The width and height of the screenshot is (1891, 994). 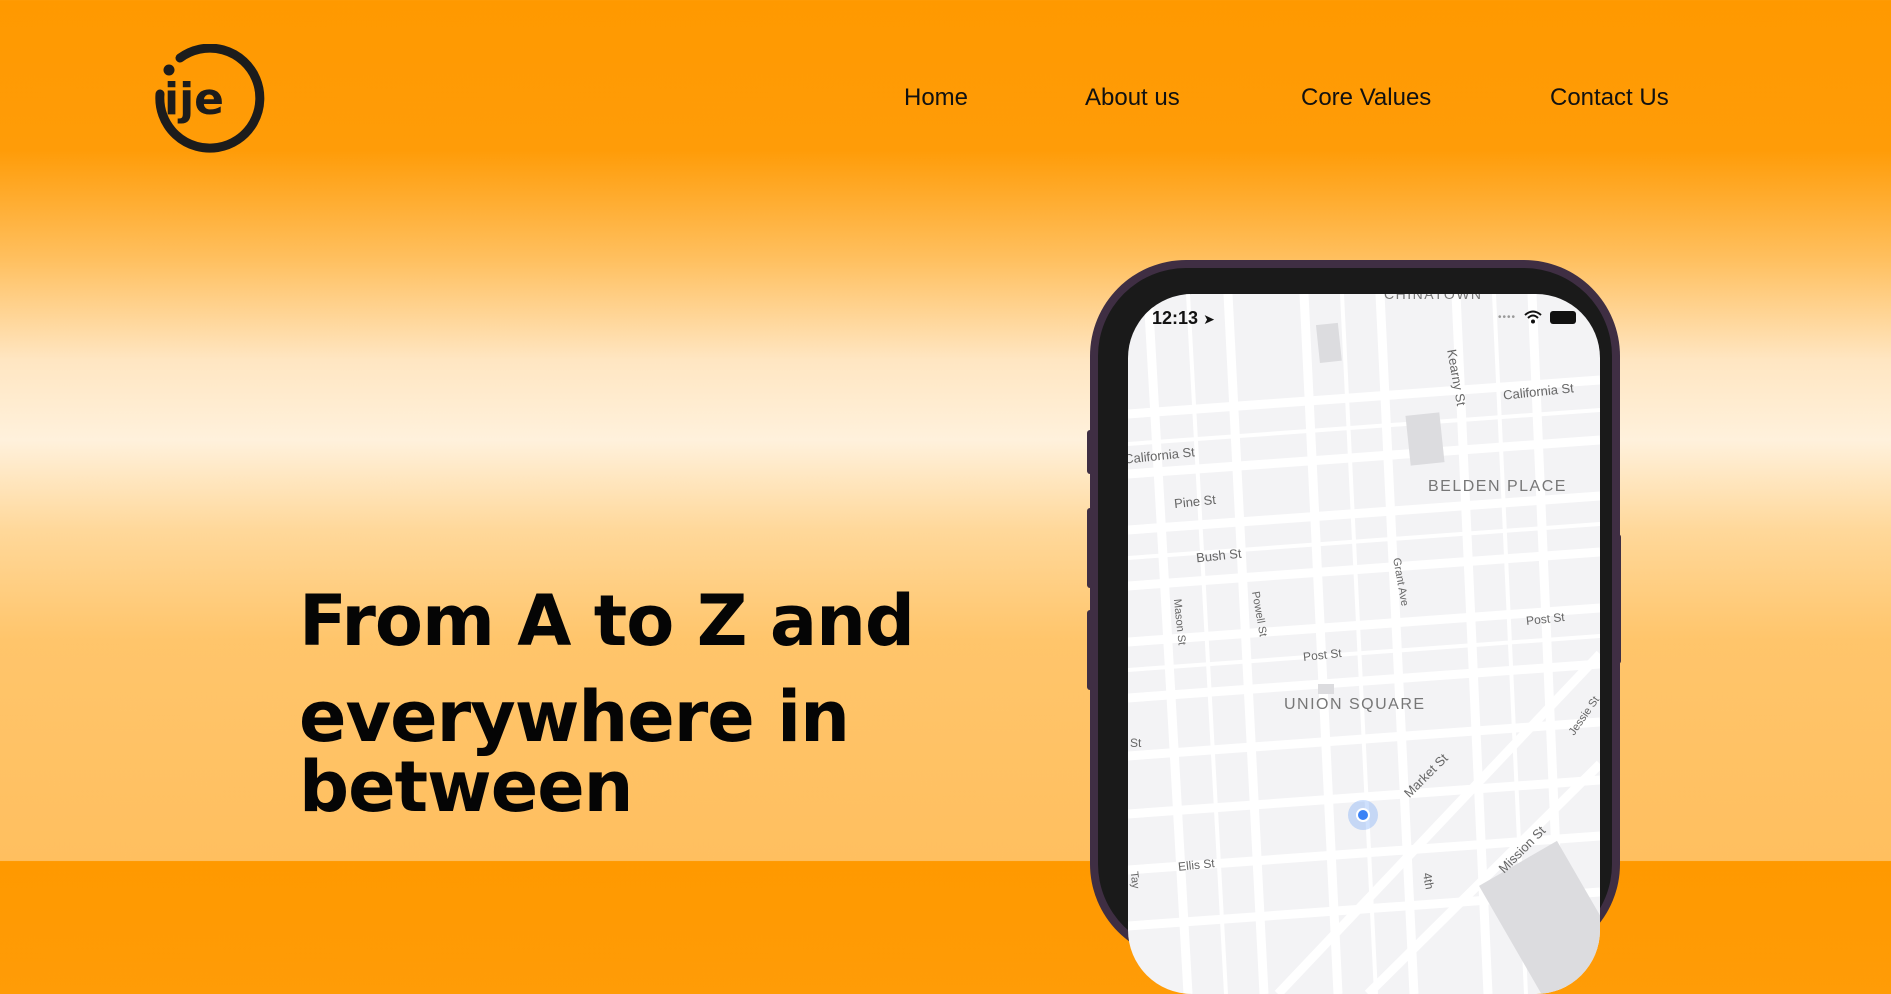 What do you see at coordinates (194, 99) in the screenshot?
I see `logo-text: ije` at bounding box center [194, 99].